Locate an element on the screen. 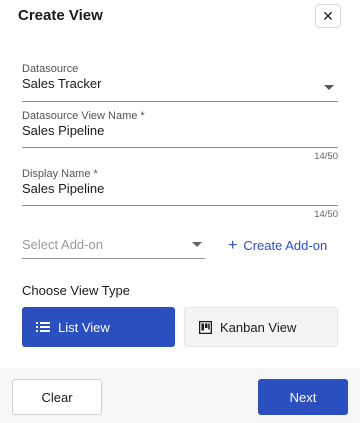 This screenshot has width=360, height=423. display-name-input: Sales Pipeline is located at coordinates (180, 188).